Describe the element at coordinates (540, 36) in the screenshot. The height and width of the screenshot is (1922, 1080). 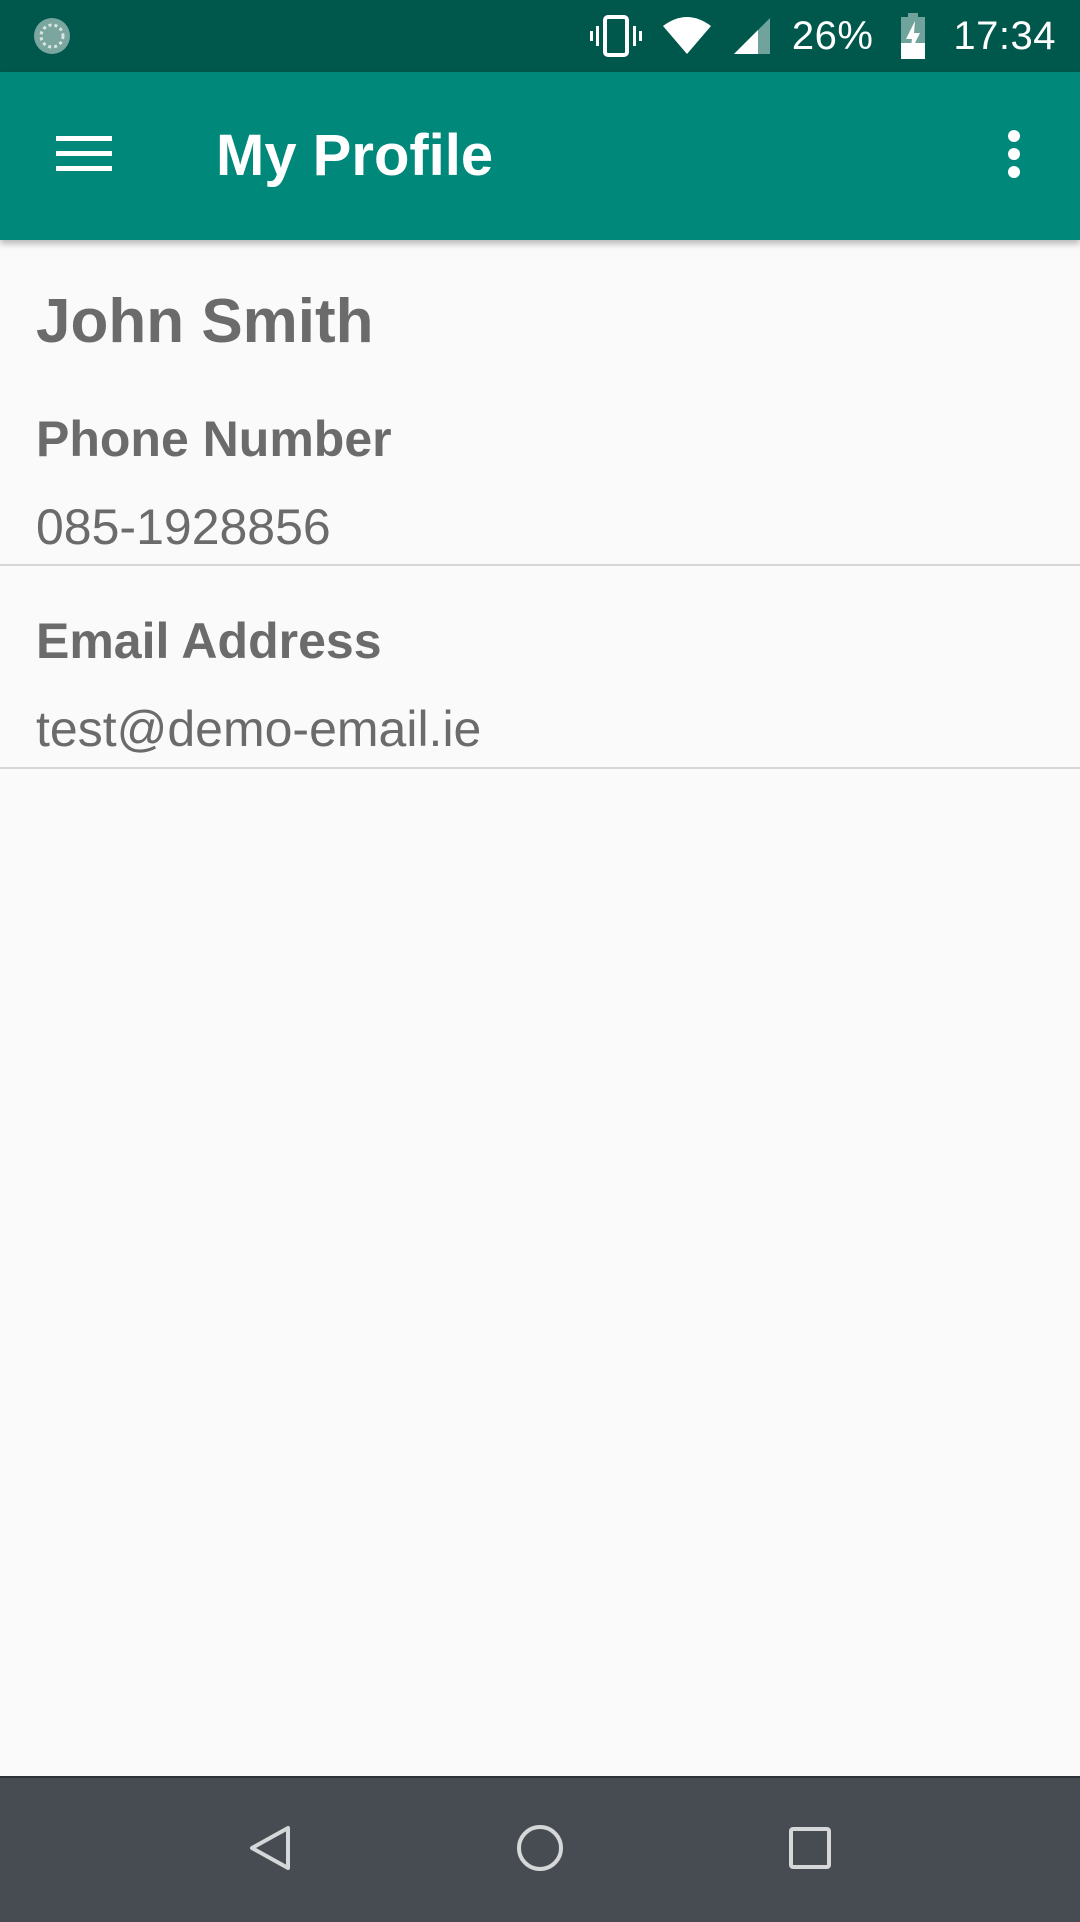
I see `status-bar: 26% 17:34` at that location.